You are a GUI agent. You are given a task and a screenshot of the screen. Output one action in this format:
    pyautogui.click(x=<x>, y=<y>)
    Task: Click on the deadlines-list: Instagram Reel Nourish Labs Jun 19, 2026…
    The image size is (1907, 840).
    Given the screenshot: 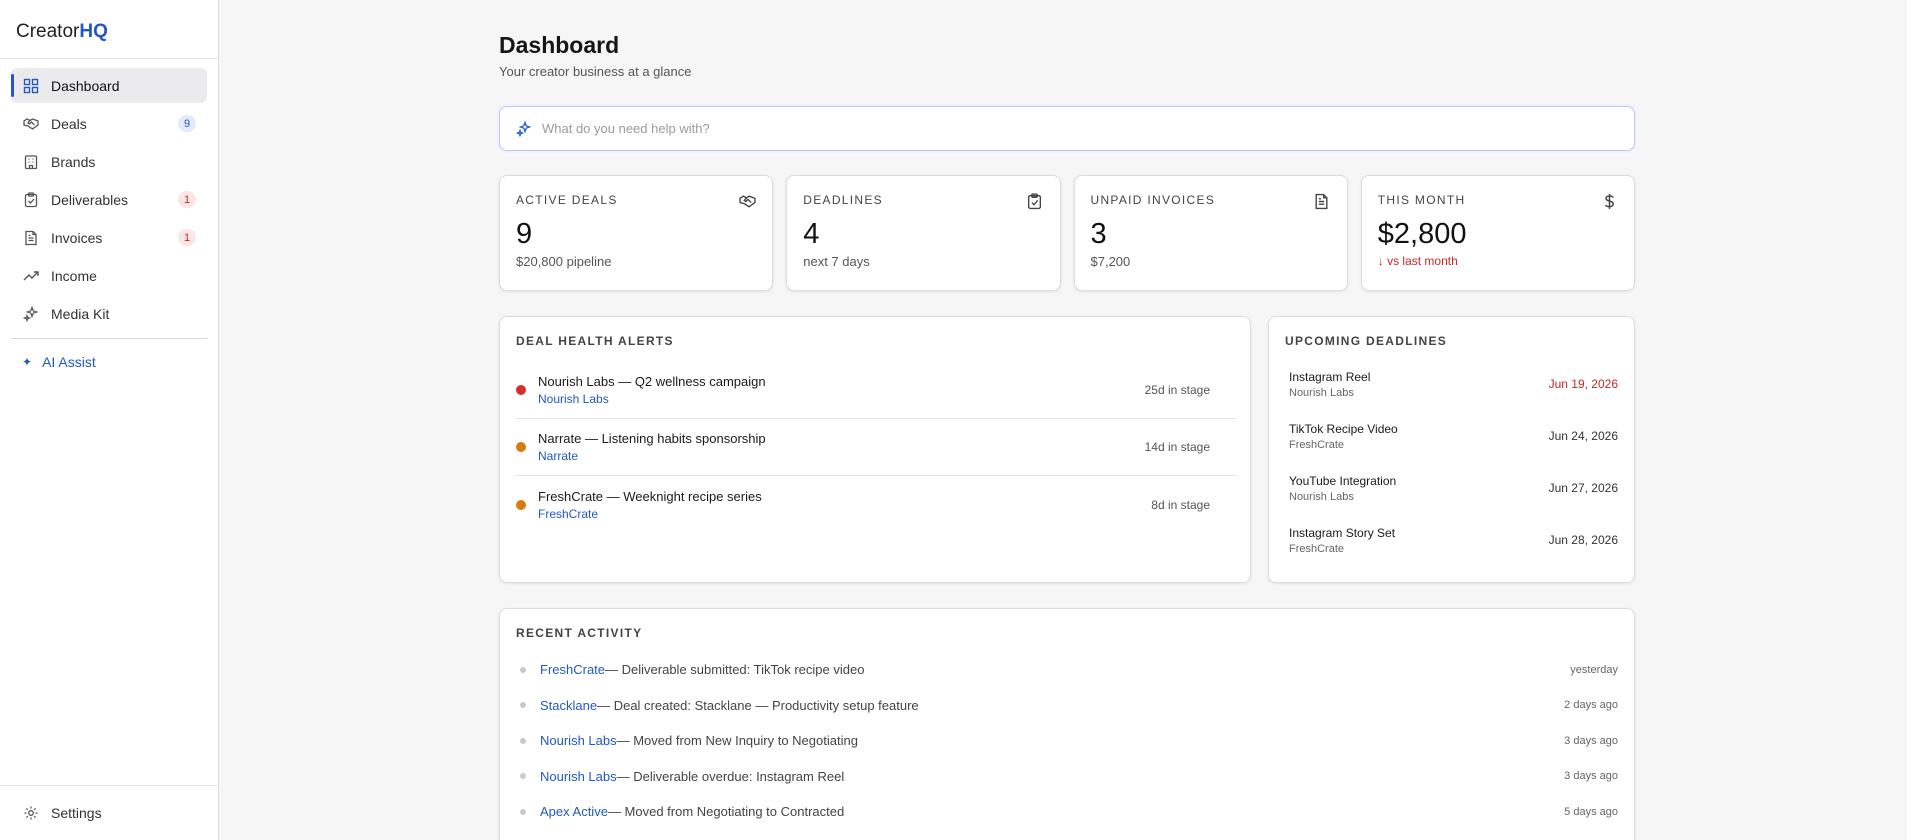 What is the action you would take?
    pyautogui.click(x=1451, y=462)
    